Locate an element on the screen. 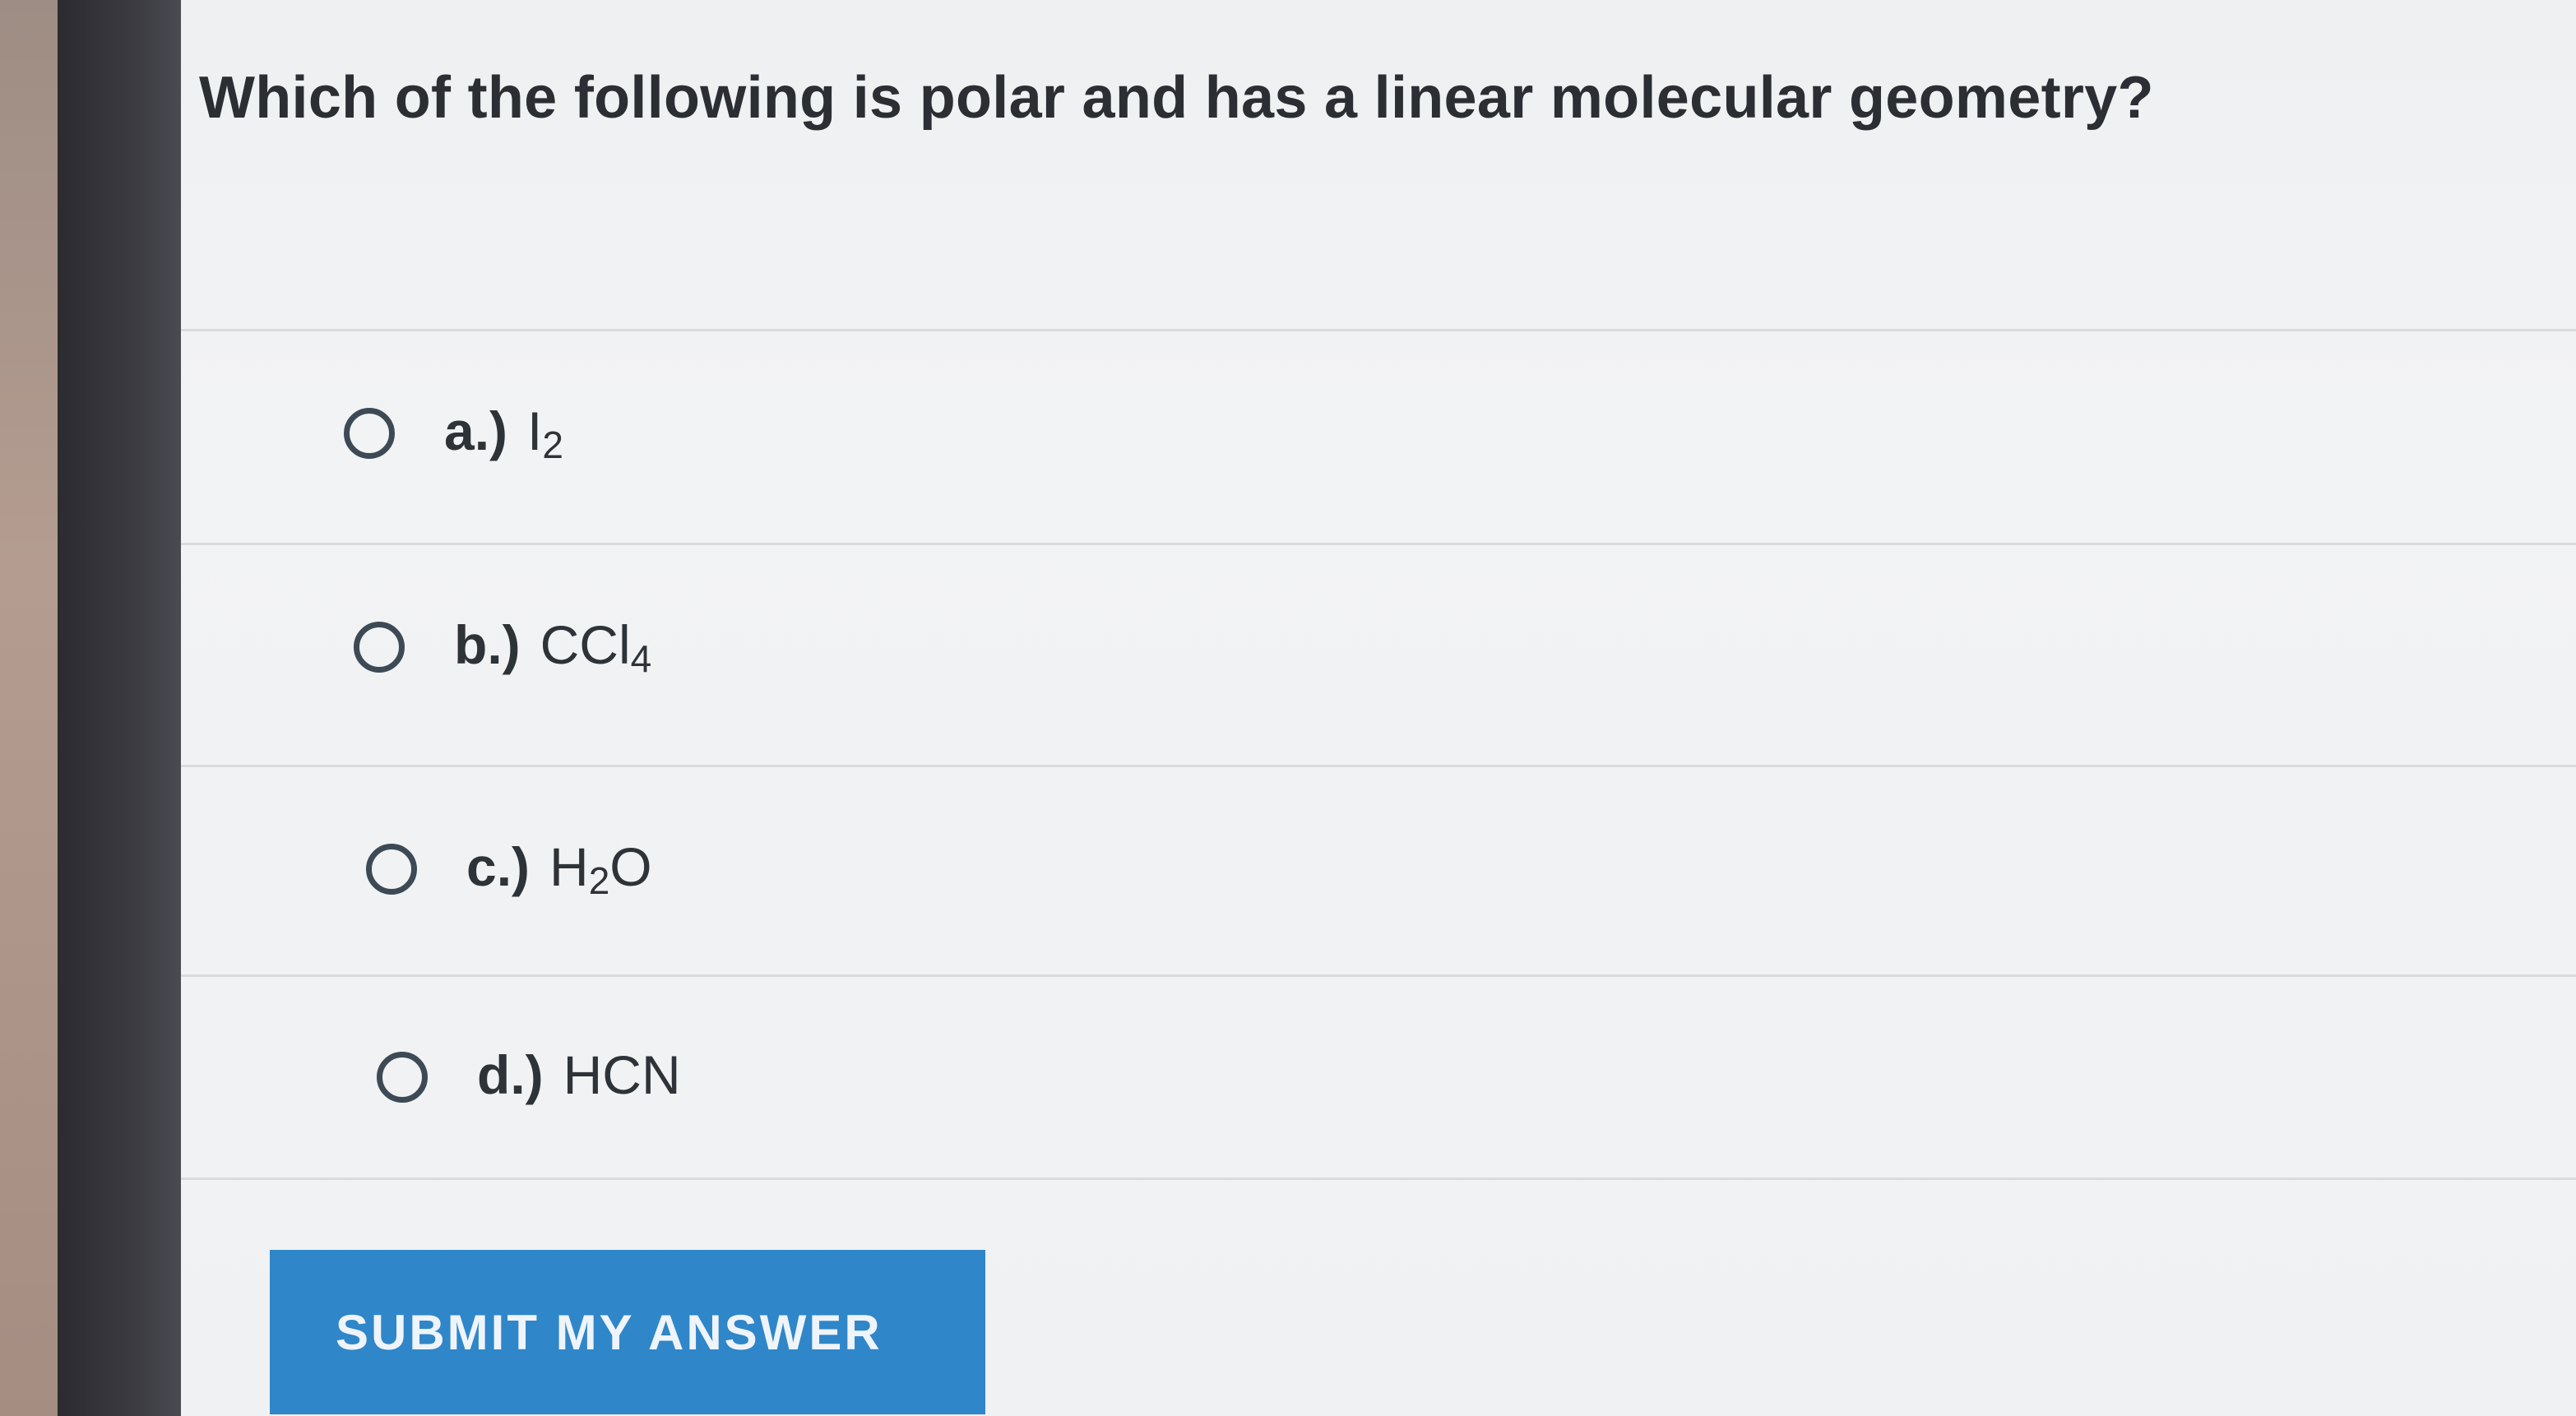  answer-option-d: d.) HCN is located at coordinates (1379, 1077).